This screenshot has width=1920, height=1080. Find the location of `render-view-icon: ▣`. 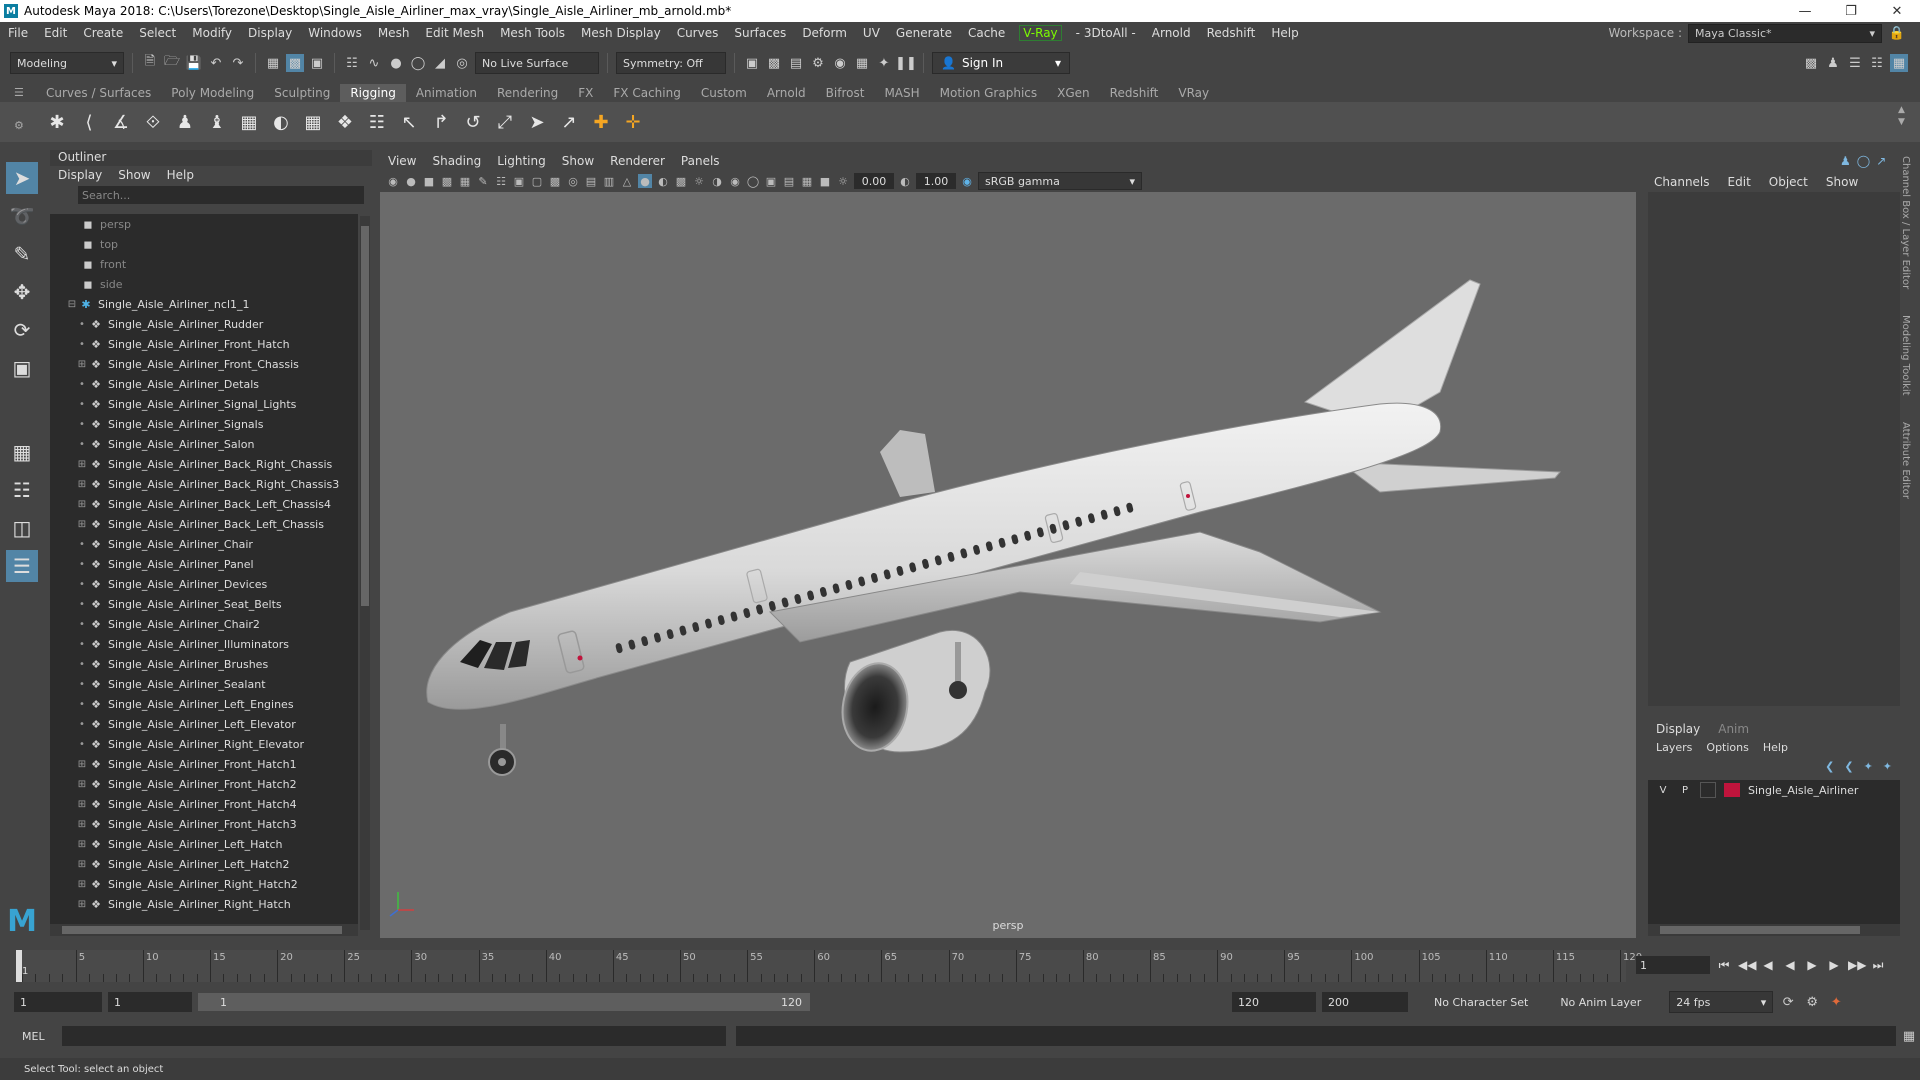

render-view-icon: ▣ is located at coordinates (752, 63).